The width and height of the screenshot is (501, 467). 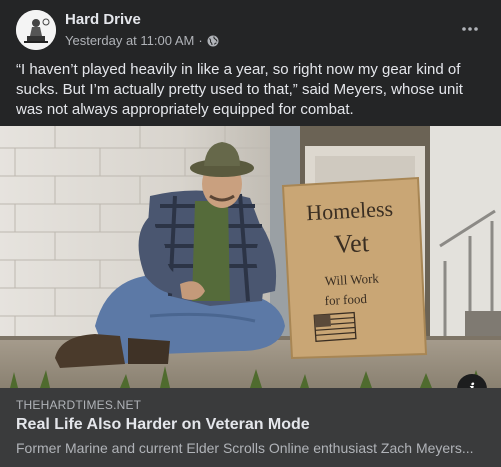 I want to click on hard-drive-logo-icon, so click(x=36, y=30).